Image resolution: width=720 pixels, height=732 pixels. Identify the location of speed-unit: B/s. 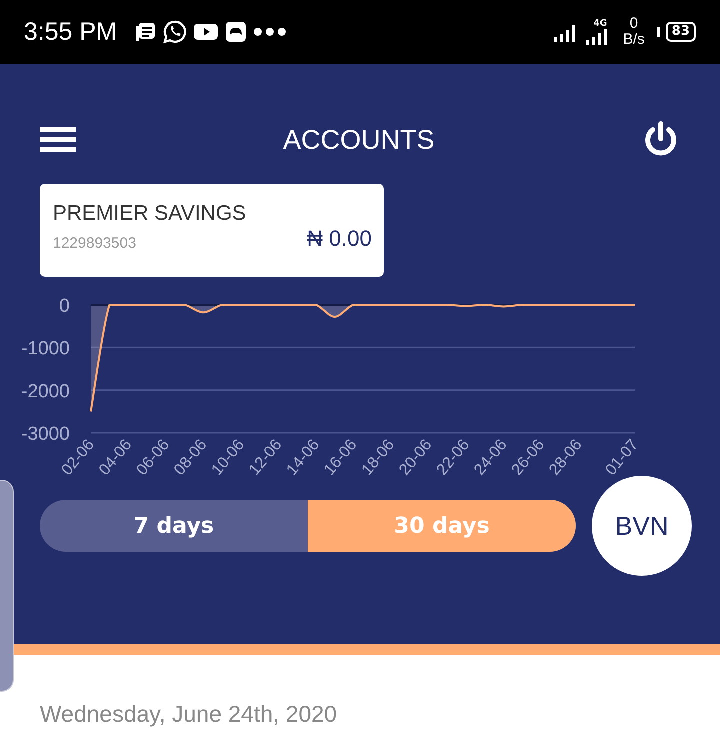
(634, 40).